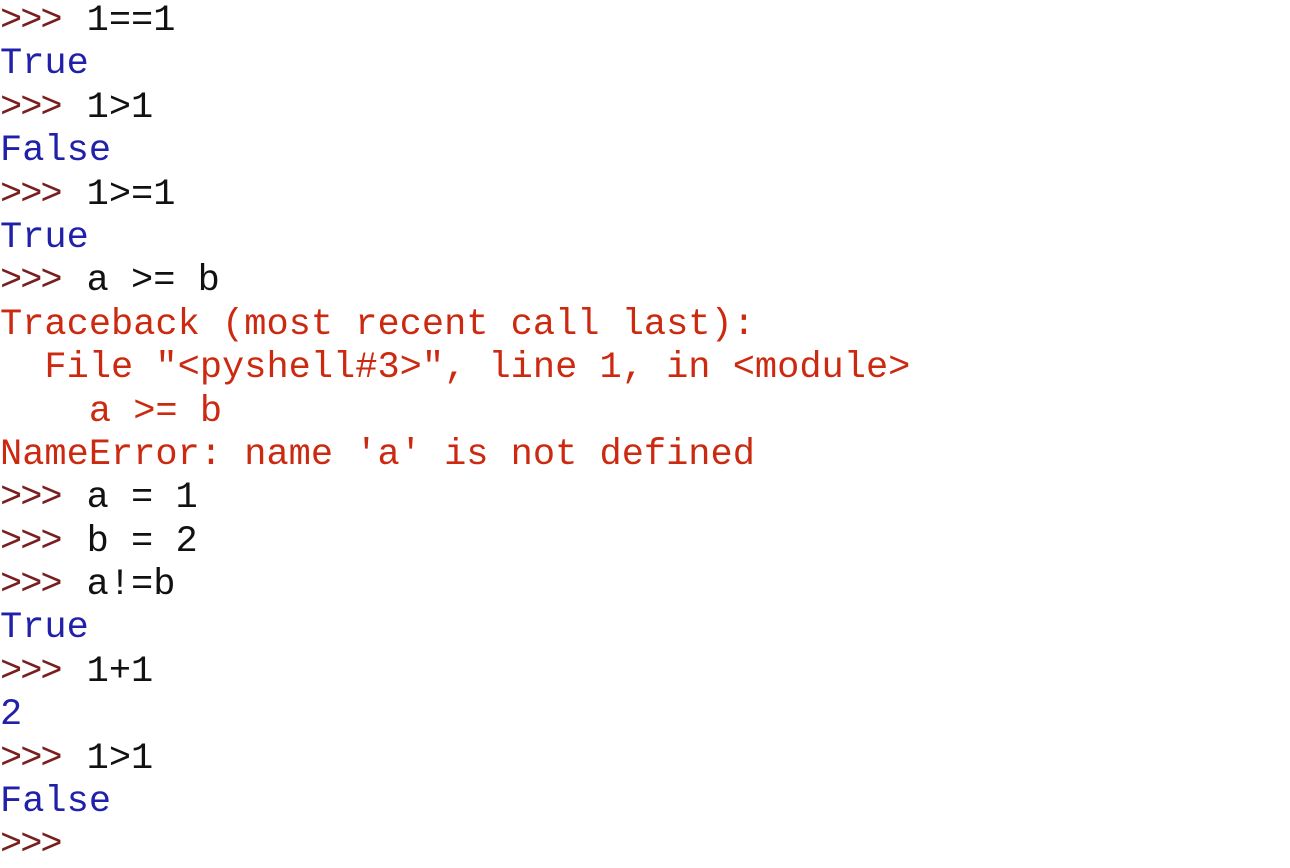 The width and height of the screenshot is (1290, 868). What do you see at coordinates (131, 21) in the screenshot?
I see `input-text: 1==1` at bounding box center [131, 21].